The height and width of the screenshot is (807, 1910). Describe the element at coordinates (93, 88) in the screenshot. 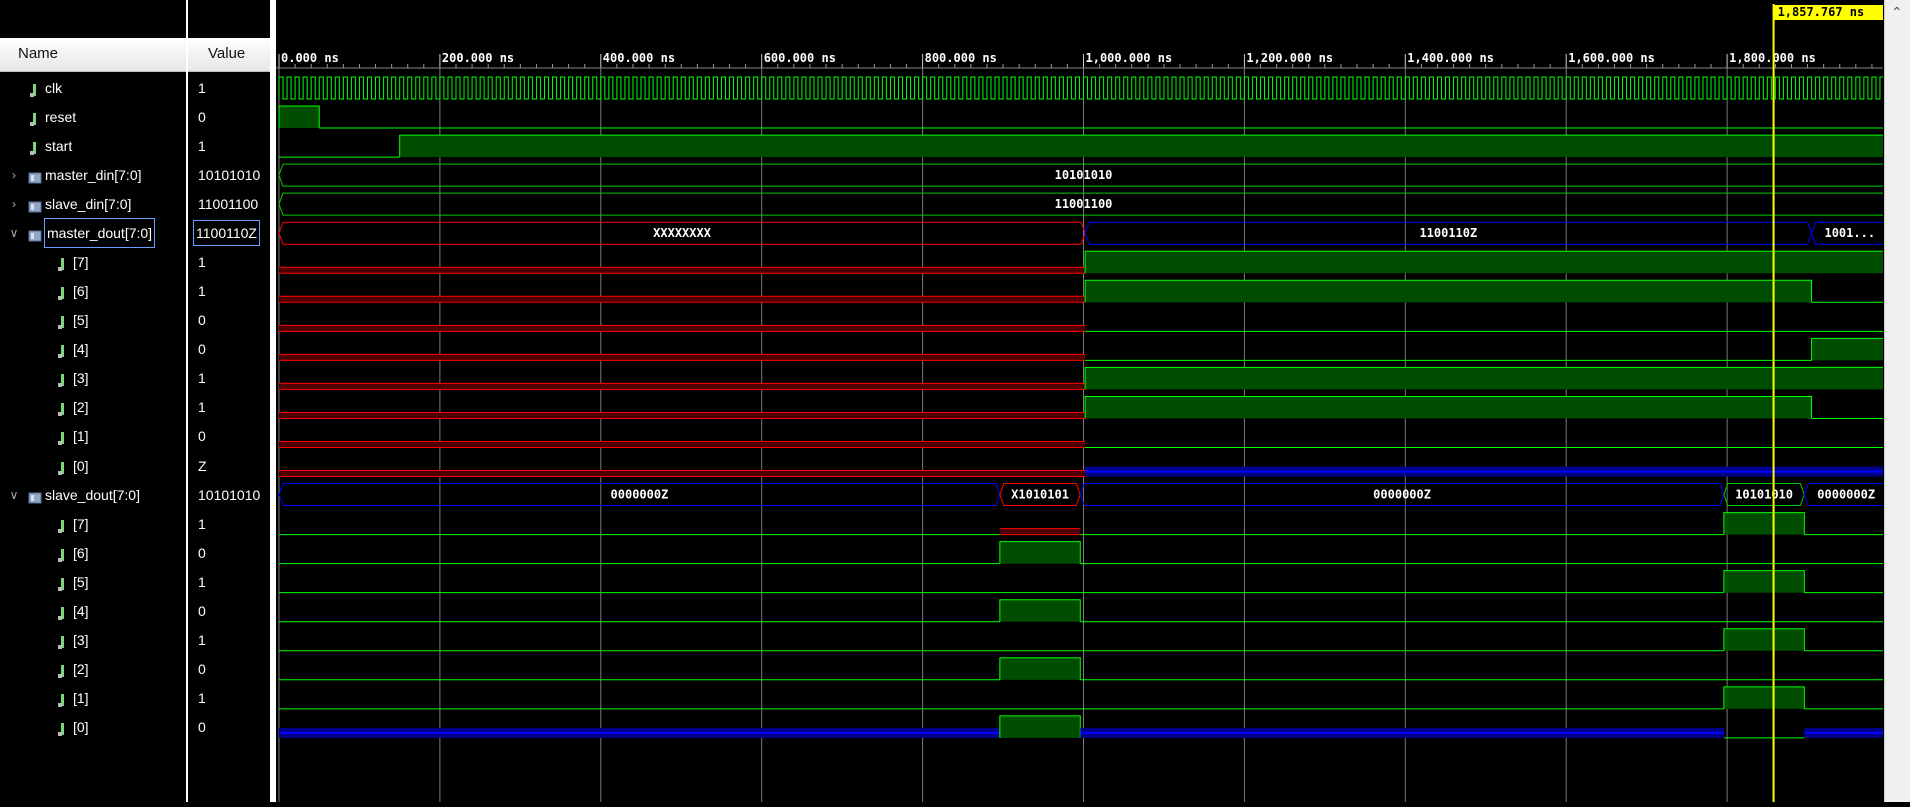

I see `signal-row: clk` at that location.